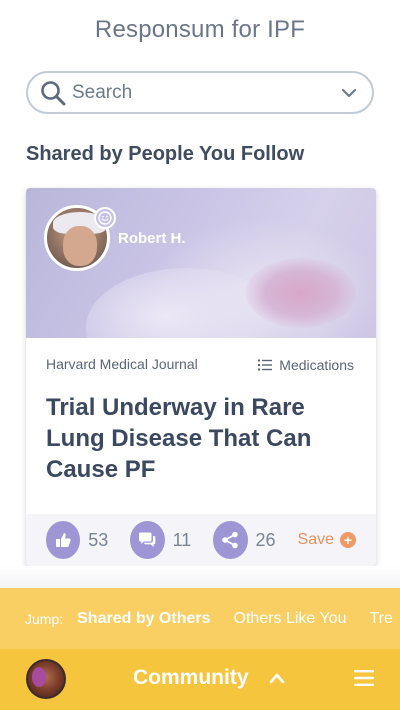 The height and width of the screenshot is (710, 400). Describe the element at coordinates (200, 29) in the screenshot. I see `app-title: Responsum for IPF` at that location.